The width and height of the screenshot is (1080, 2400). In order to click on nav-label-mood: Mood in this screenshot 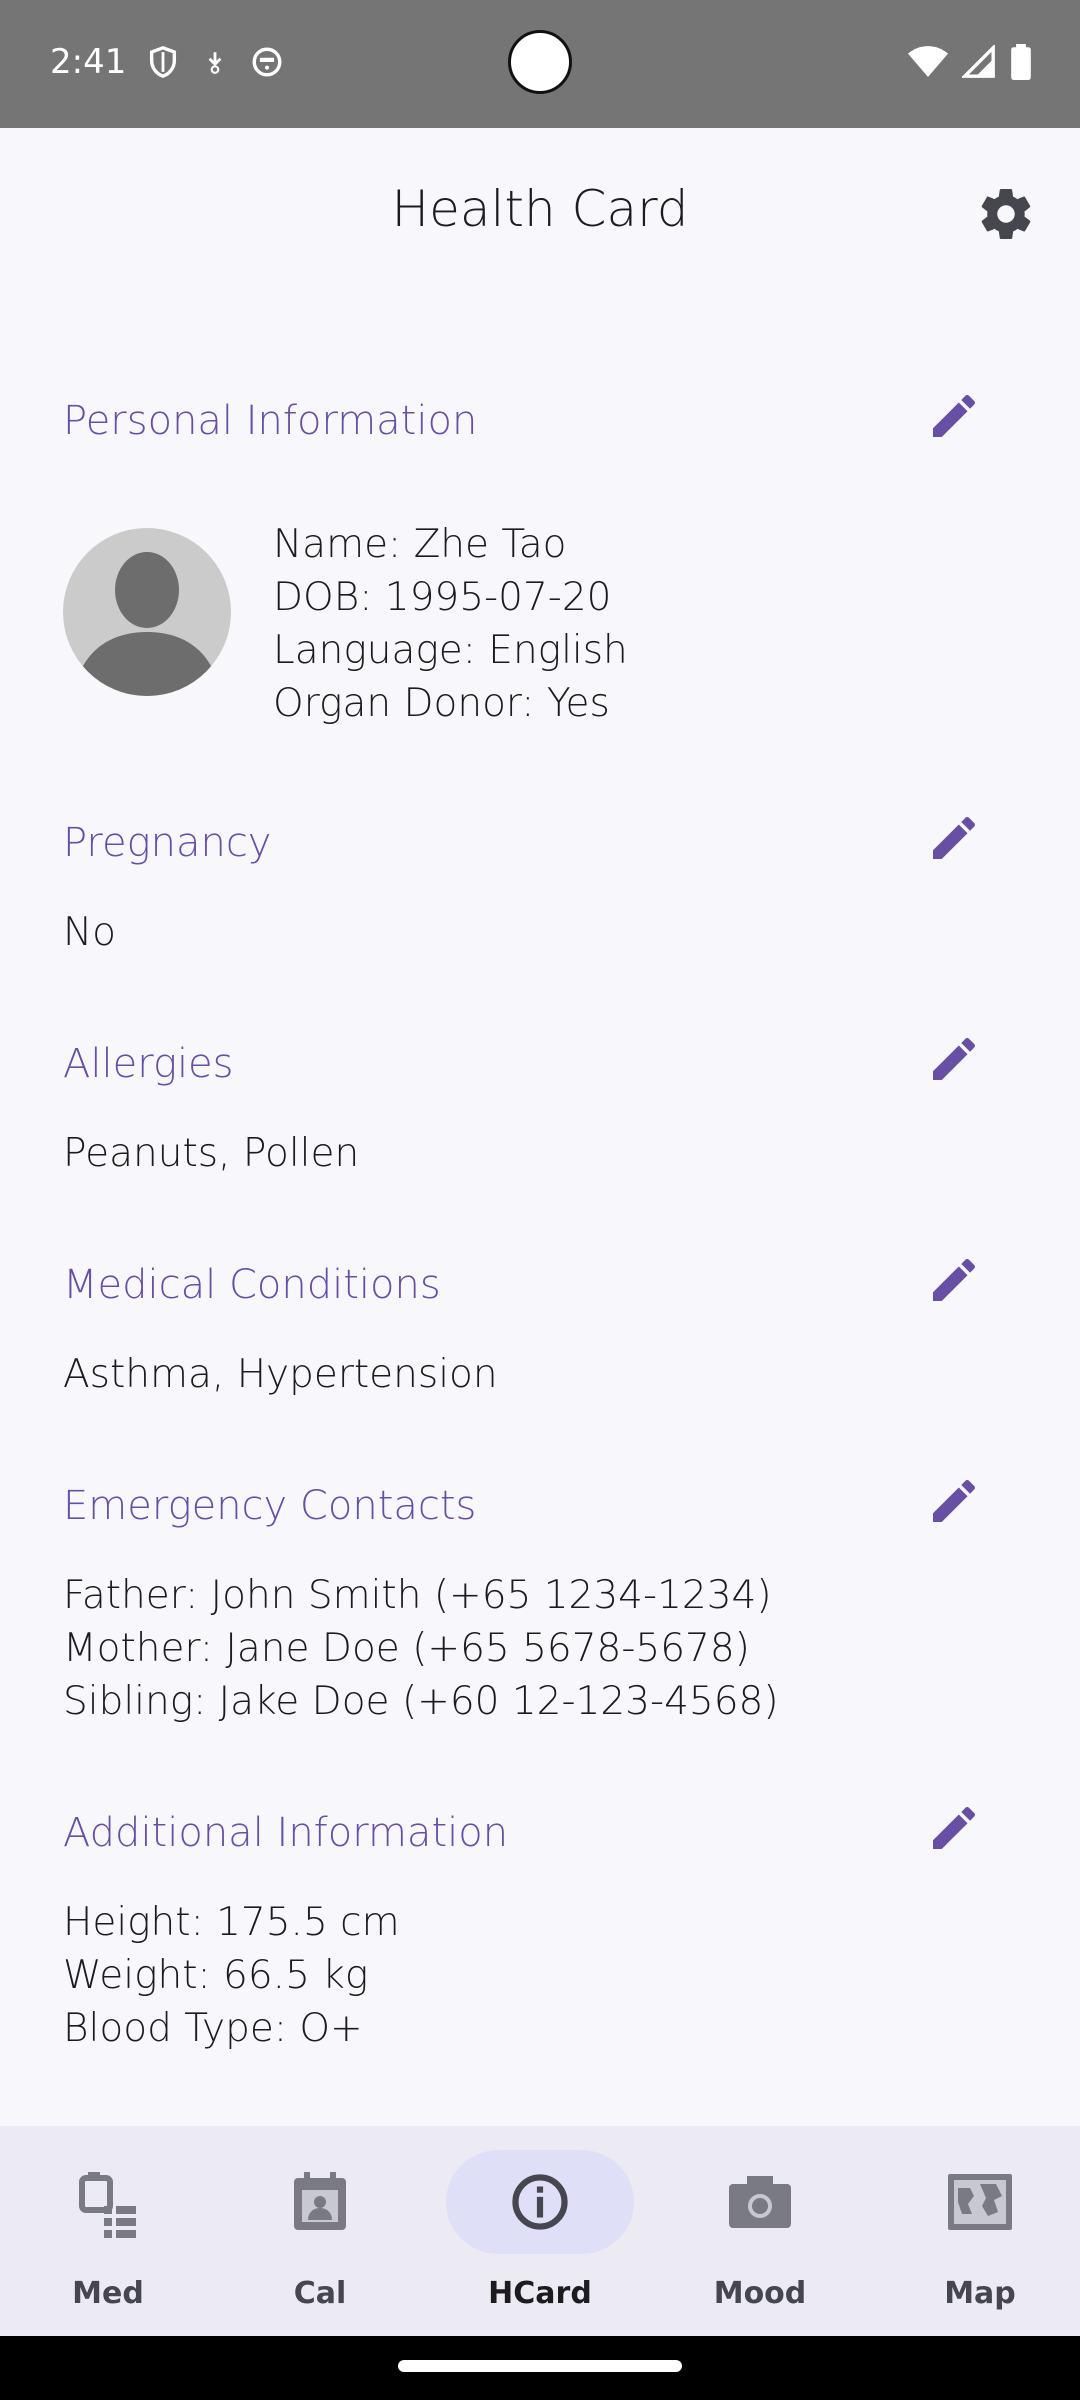, I will do `click(760, 2293)`.